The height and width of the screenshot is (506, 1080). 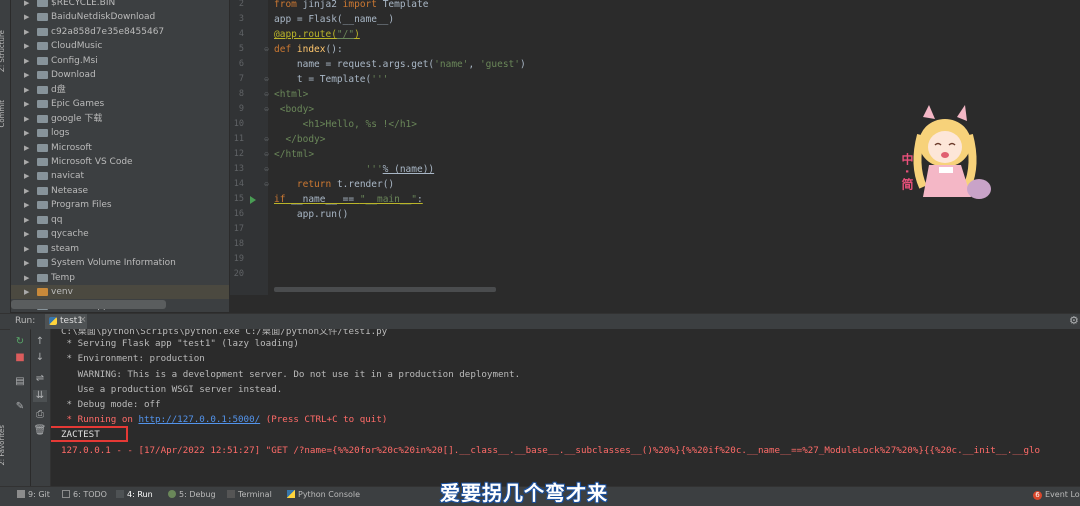 What do you see at coordinates (40, 379) in the screenshot?
I see `soft-wrap-icon: ⇌` at bounding box center [40, 379].